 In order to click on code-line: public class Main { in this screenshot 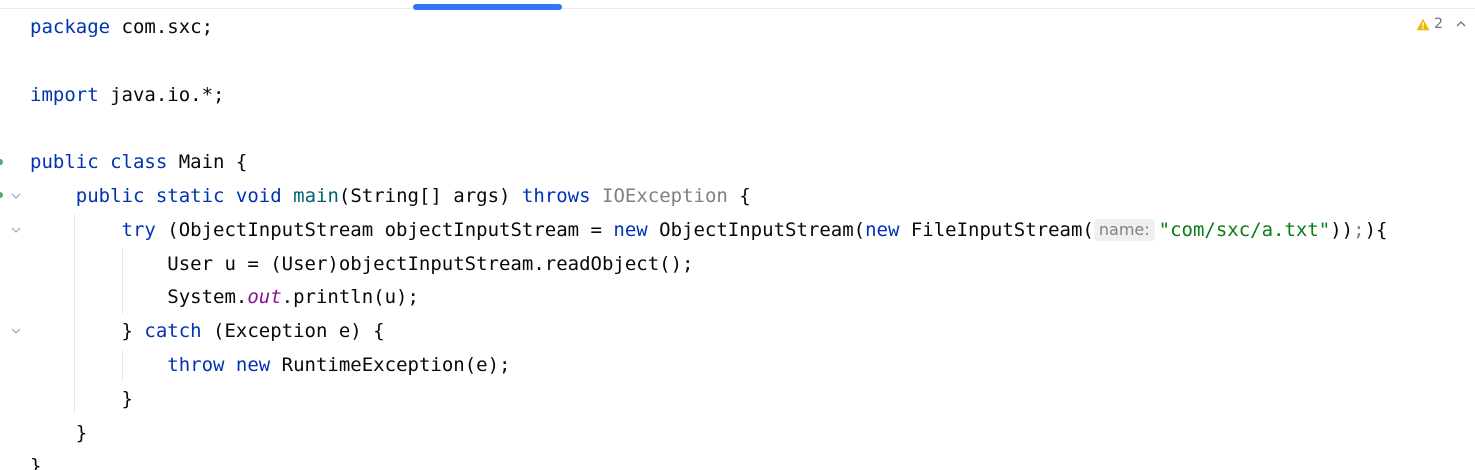, I will do `click(708, 163)`.